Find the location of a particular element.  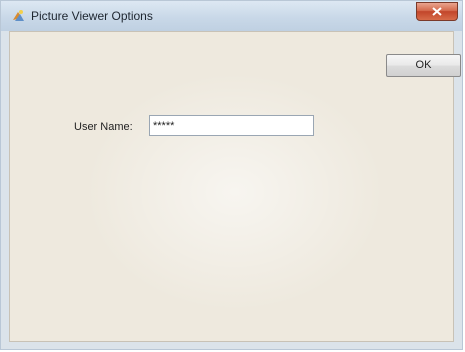

window-title: Picture Viewer Options is located at coordinates (92, 16).